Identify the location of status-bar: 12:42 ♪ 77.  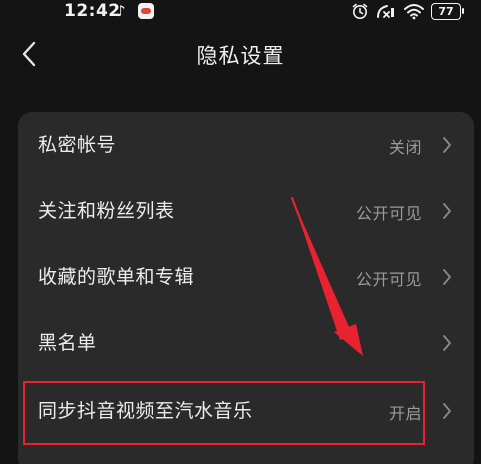
(240, 12).